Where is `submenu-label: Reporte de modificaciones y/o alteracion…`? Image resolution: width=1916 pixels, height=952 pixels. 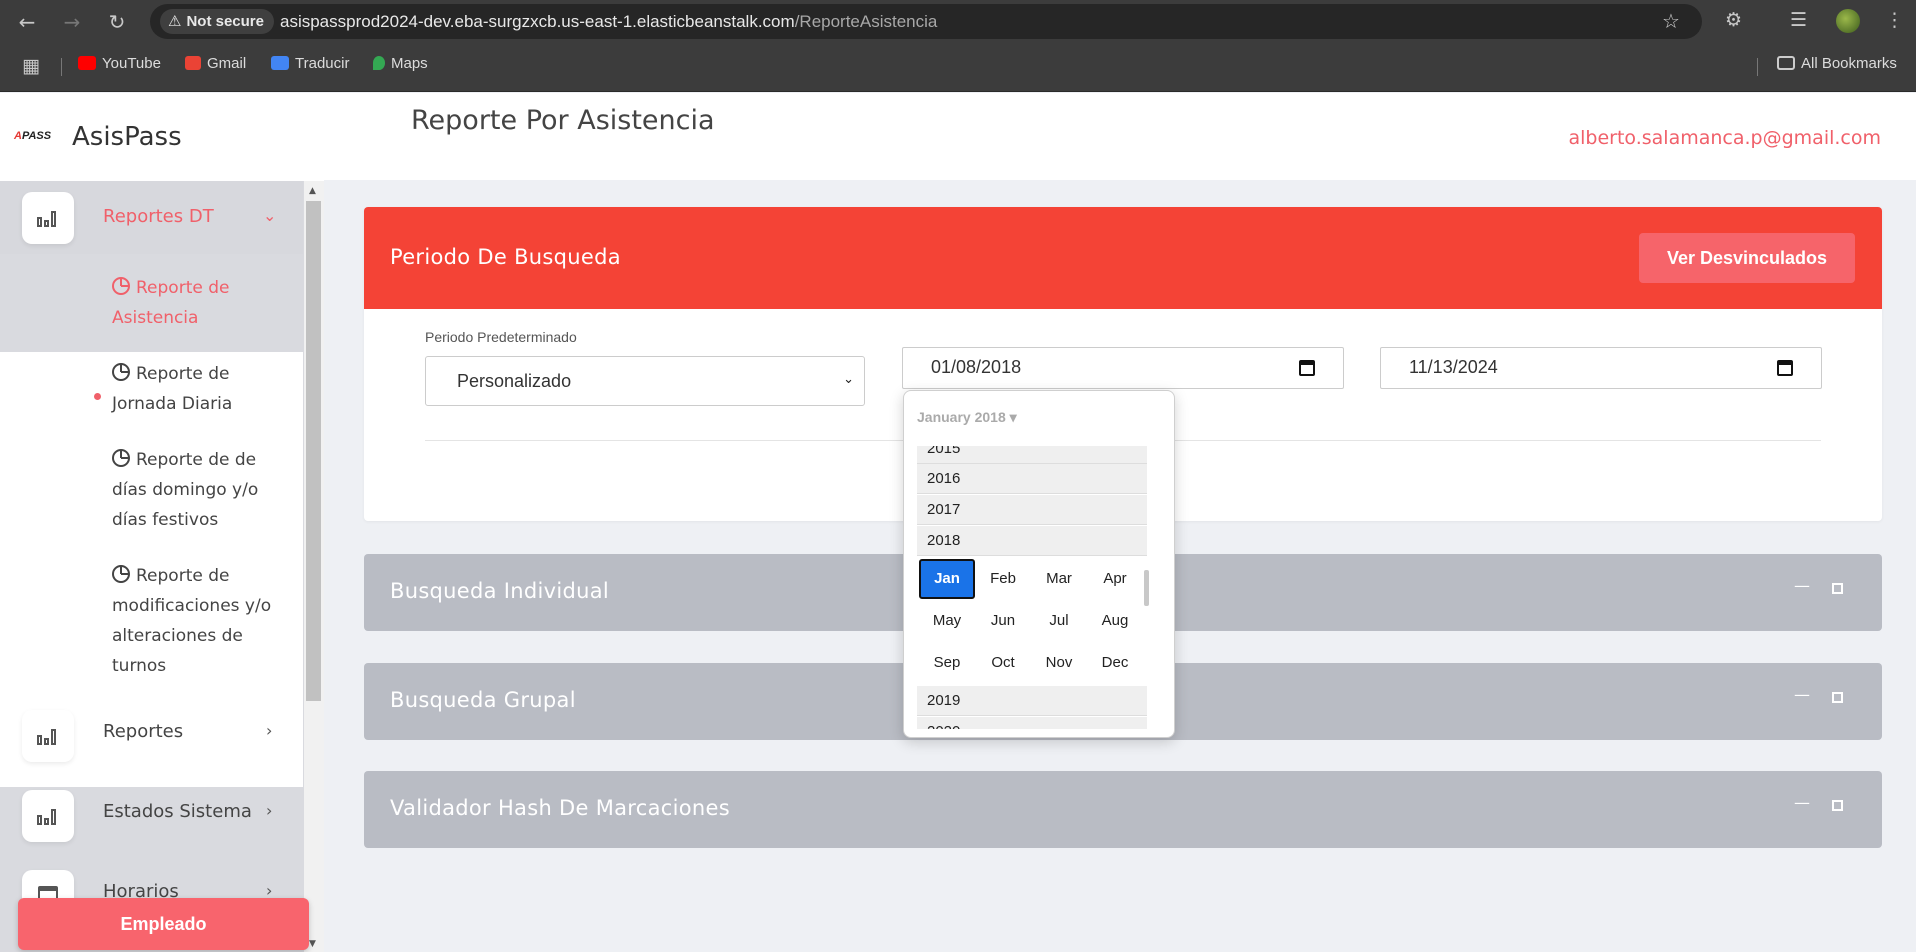
submenu-label: Reporte de modificaciones y/o alteracion… is located at coordinates (192, 621).